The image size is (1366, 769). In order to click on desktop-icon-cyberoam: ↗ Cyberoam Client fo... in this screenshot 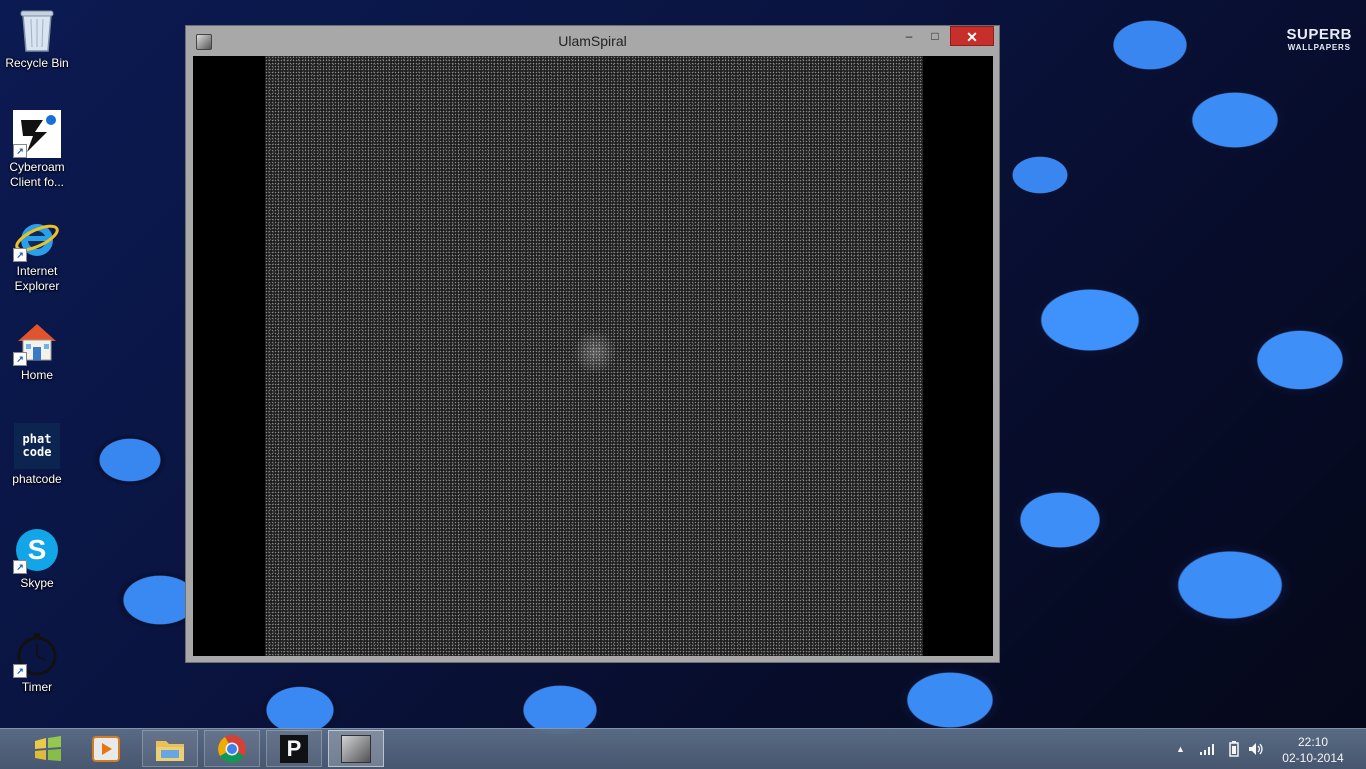, I will do `click(37, 150)`.